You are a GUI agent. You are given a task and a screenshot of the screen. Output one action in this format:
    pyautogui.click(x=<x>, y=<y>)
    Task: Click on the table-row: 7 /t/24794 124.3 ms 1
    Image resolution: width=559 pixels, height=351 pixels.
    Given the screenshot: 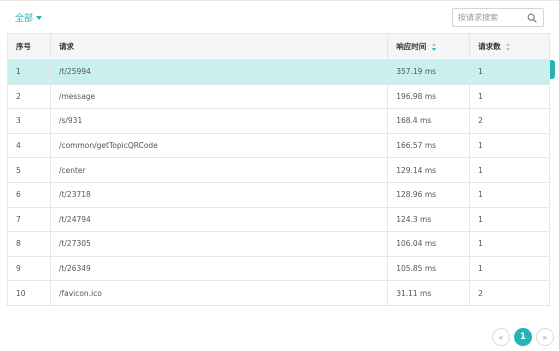 What is the action you would take?
    pyautogui.click(x=278, y=219)
    